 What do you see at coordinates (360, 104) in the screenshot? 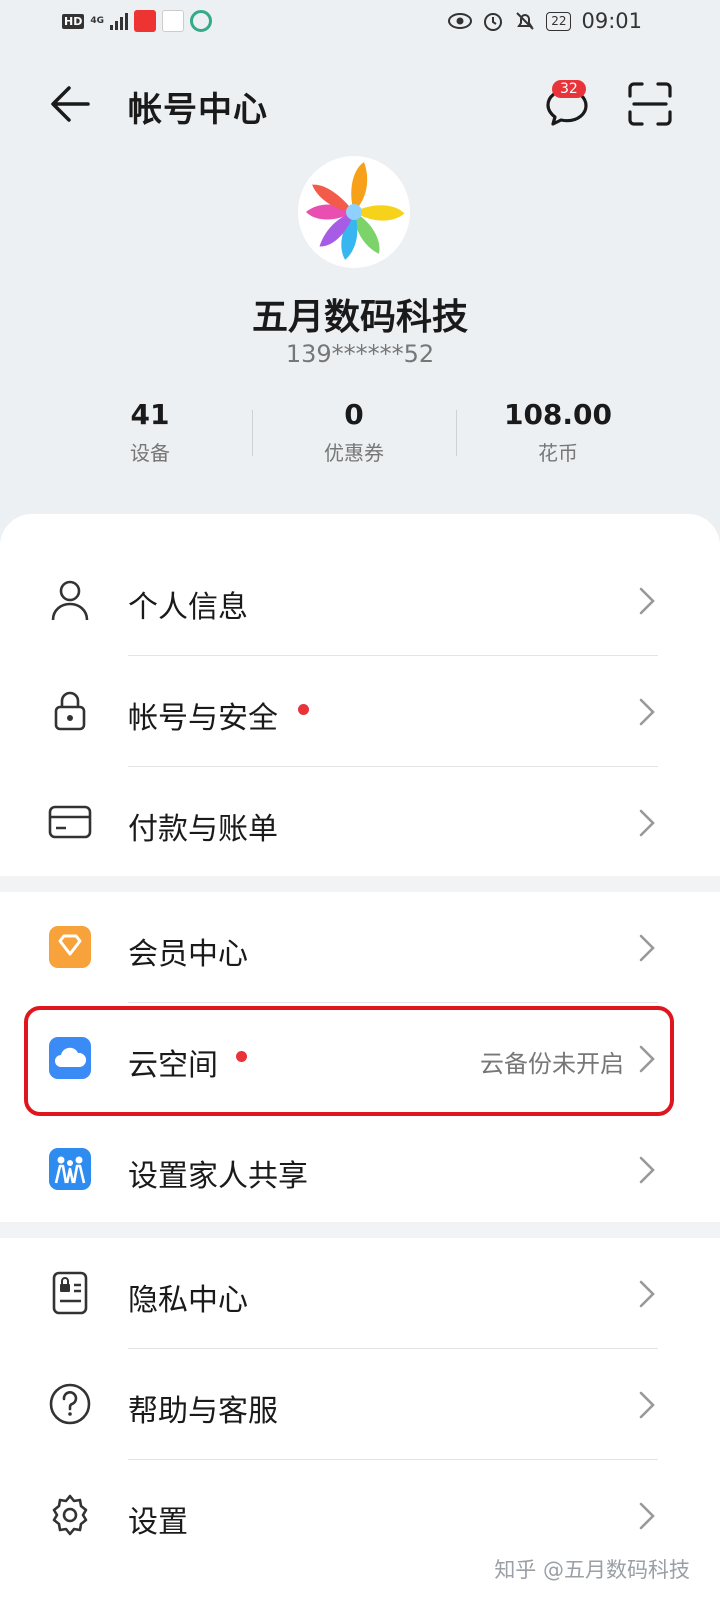
I see `header: 帐号中心` at bounding box center [360, 104].